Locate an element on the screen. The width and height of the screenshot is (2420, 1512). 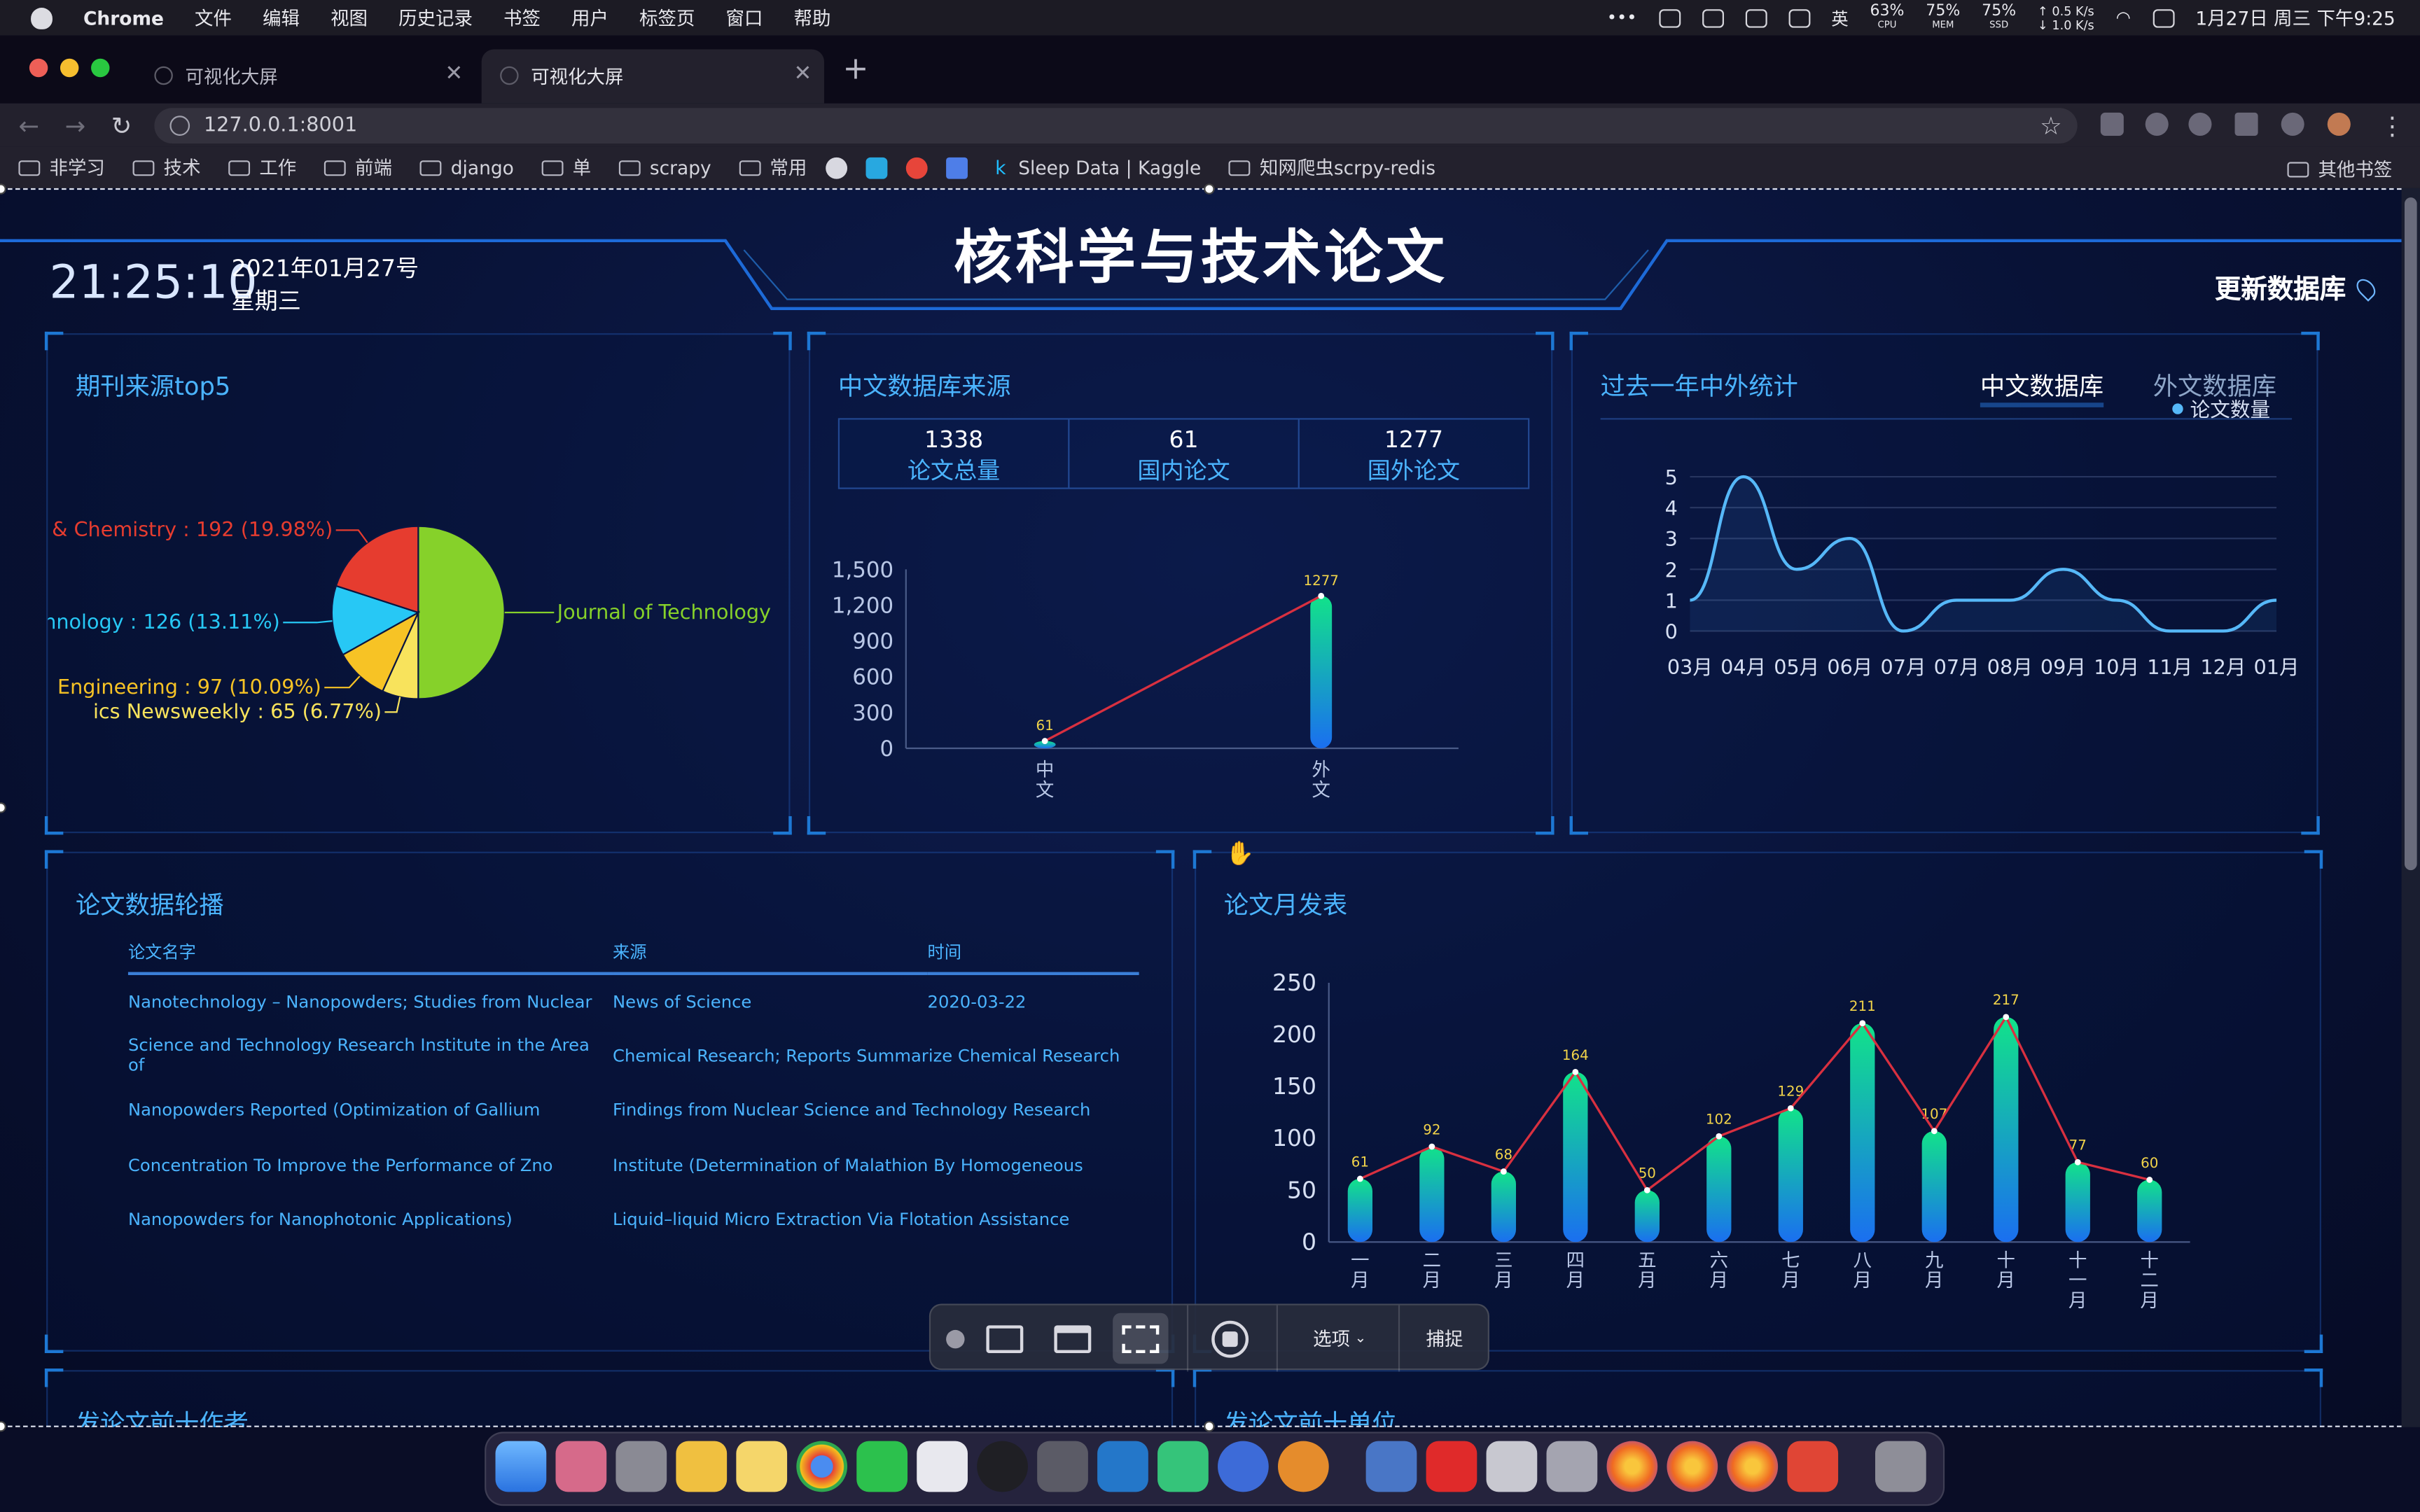
vscode-icon is located at coordinates (1122, 1466).